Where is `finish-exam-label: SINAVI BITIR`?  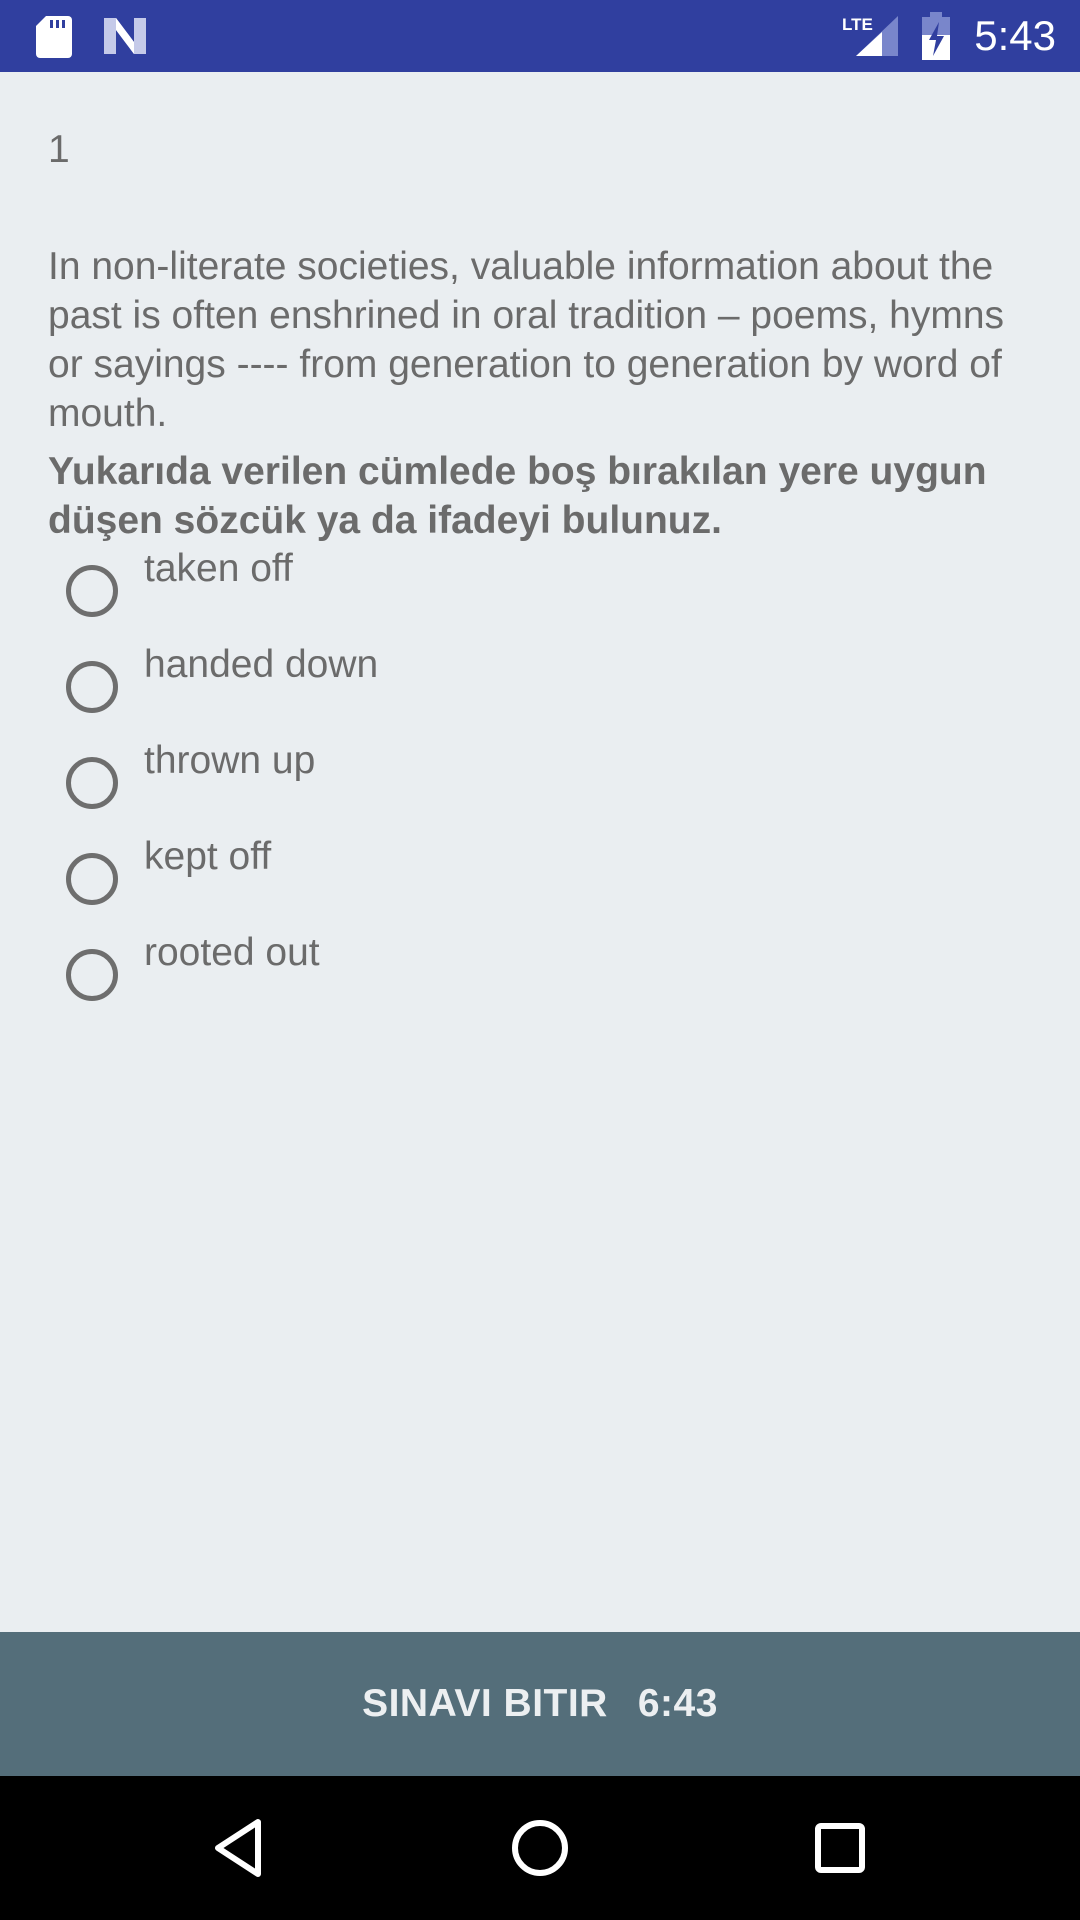 finish-exam-label: SINAVI BITIR is located at coordinates (485, 1703).